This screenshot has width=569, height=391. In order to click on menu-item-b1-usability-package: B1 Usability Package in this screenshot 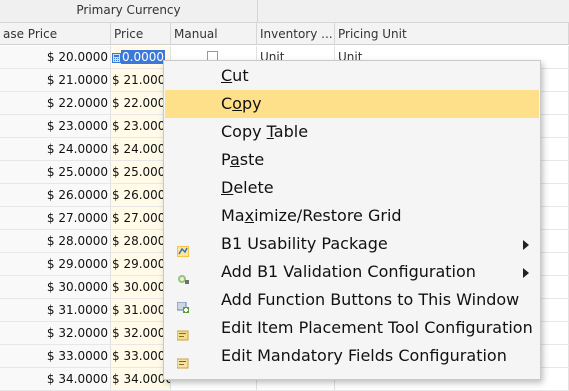, I will do `click(352, 244)`.